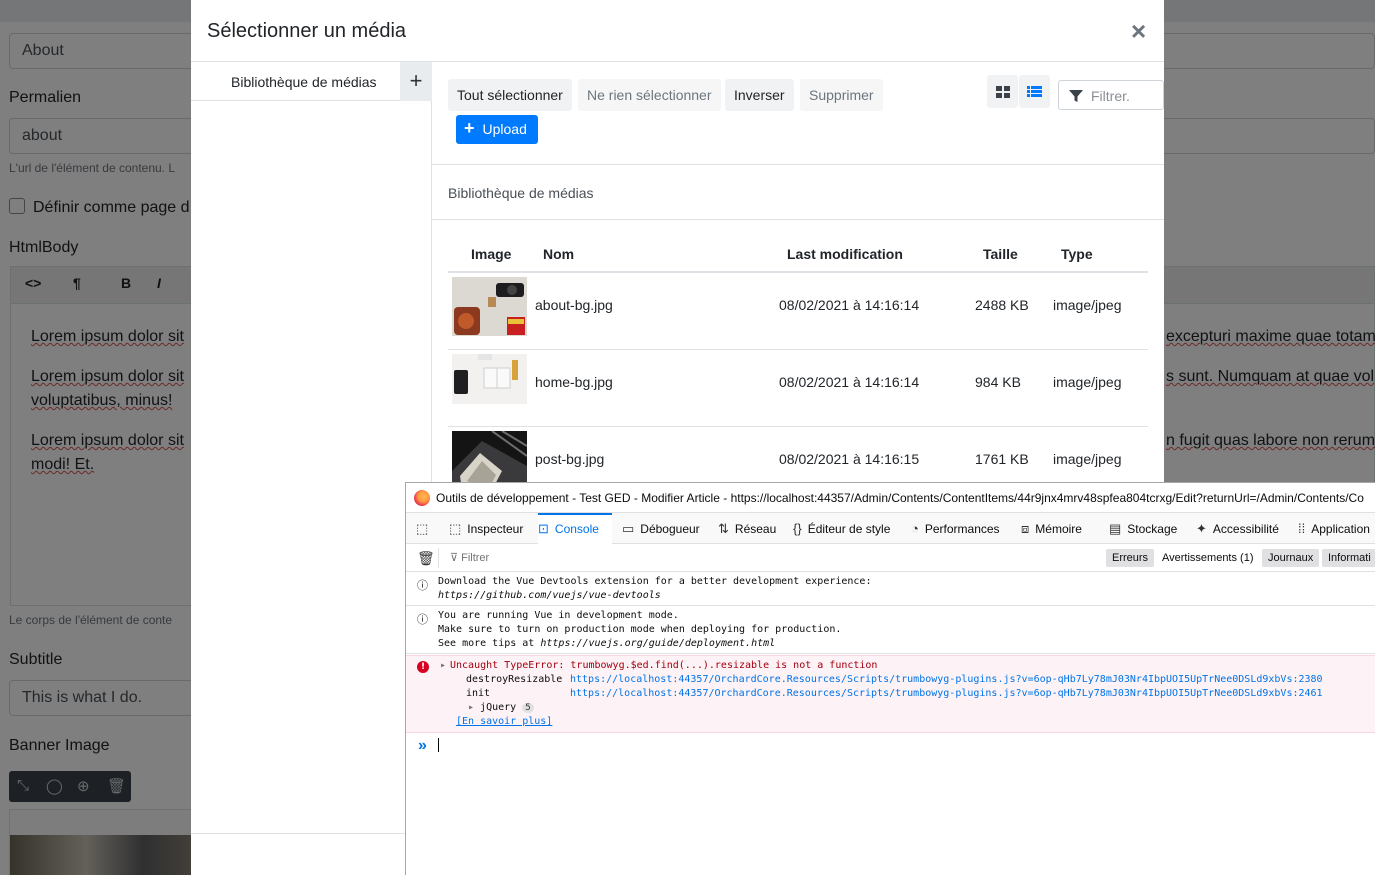 The height and width of the screenshot is (875, 1375). I want to click on list-view-button, so click(1034, 91).